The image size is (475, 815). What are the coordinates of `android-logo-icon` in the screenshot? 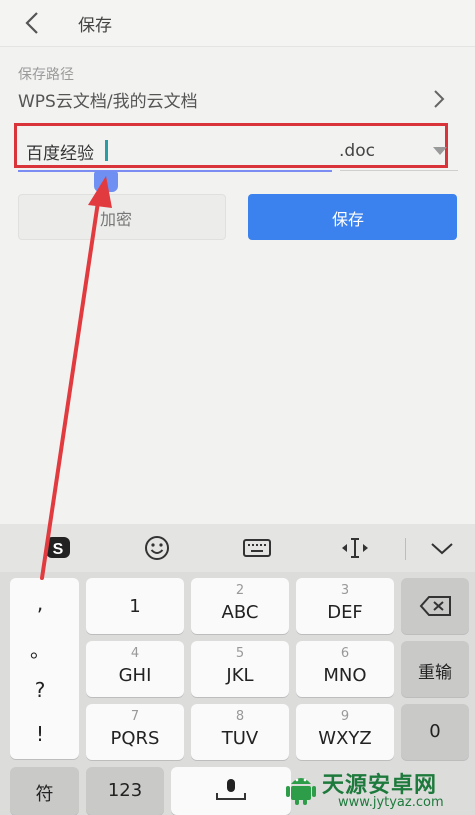 It's located at (301, 791).